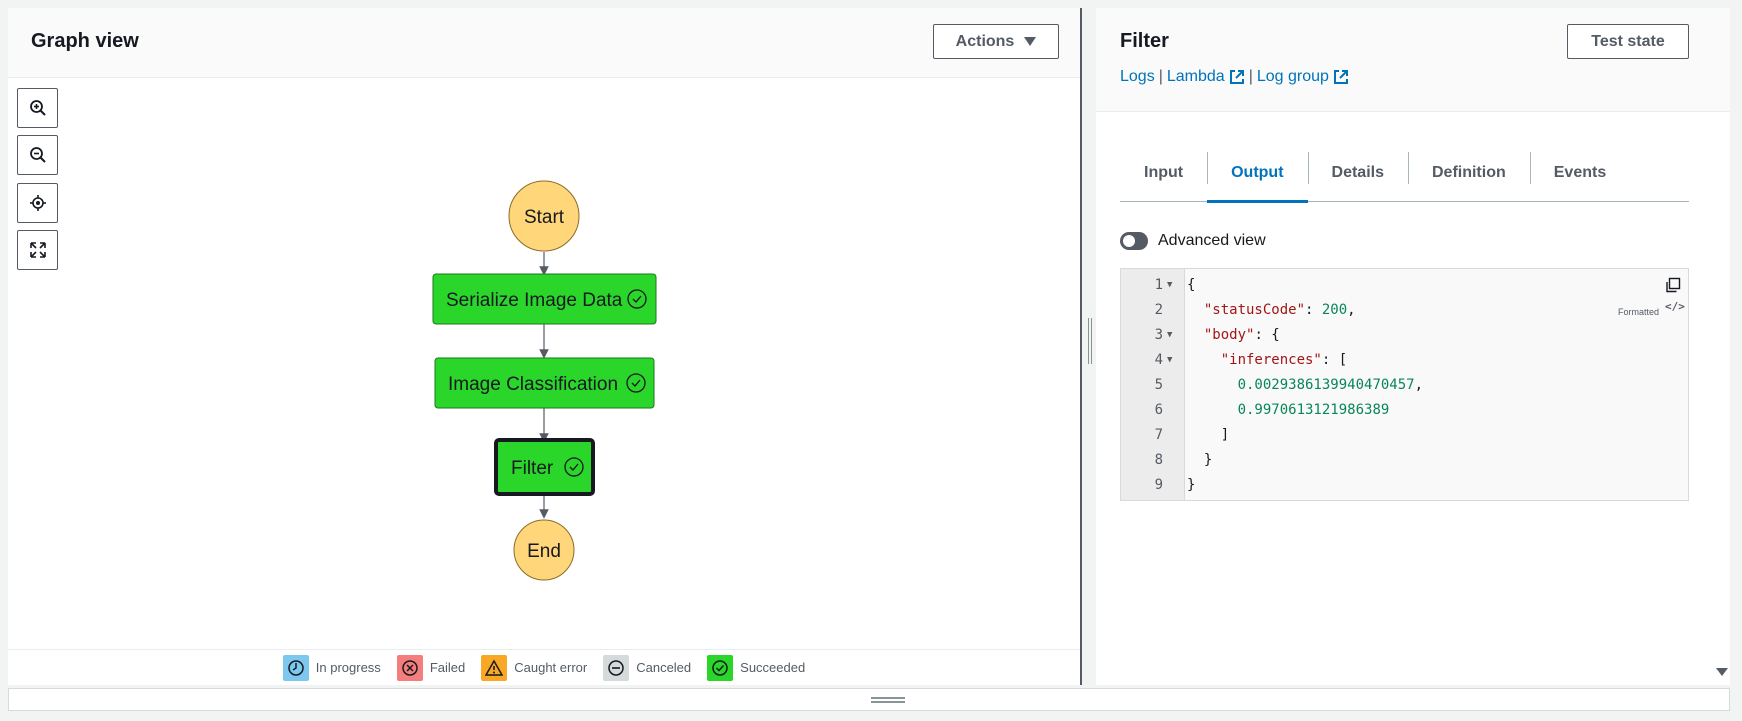 The width and height of the screenshot is (1742, 721). I want to click on copy-icon, so click(1673, 285).